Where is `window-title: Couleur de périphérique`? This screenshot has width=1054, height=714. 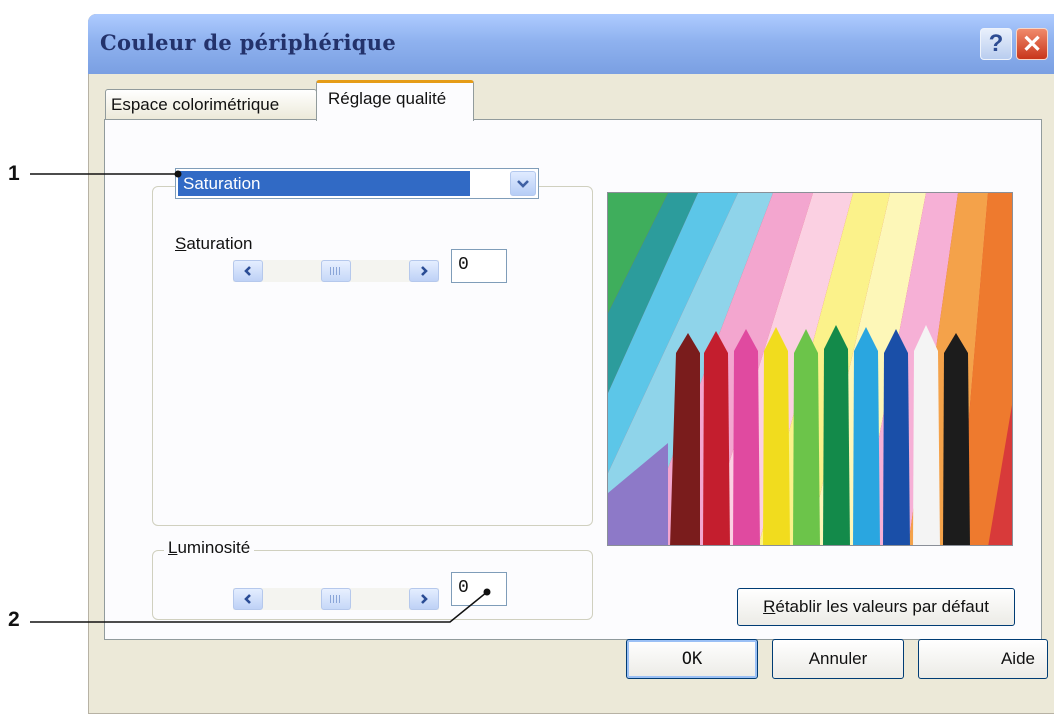
window-title: Couleur de périphérique is located at coordinates (248, 42).